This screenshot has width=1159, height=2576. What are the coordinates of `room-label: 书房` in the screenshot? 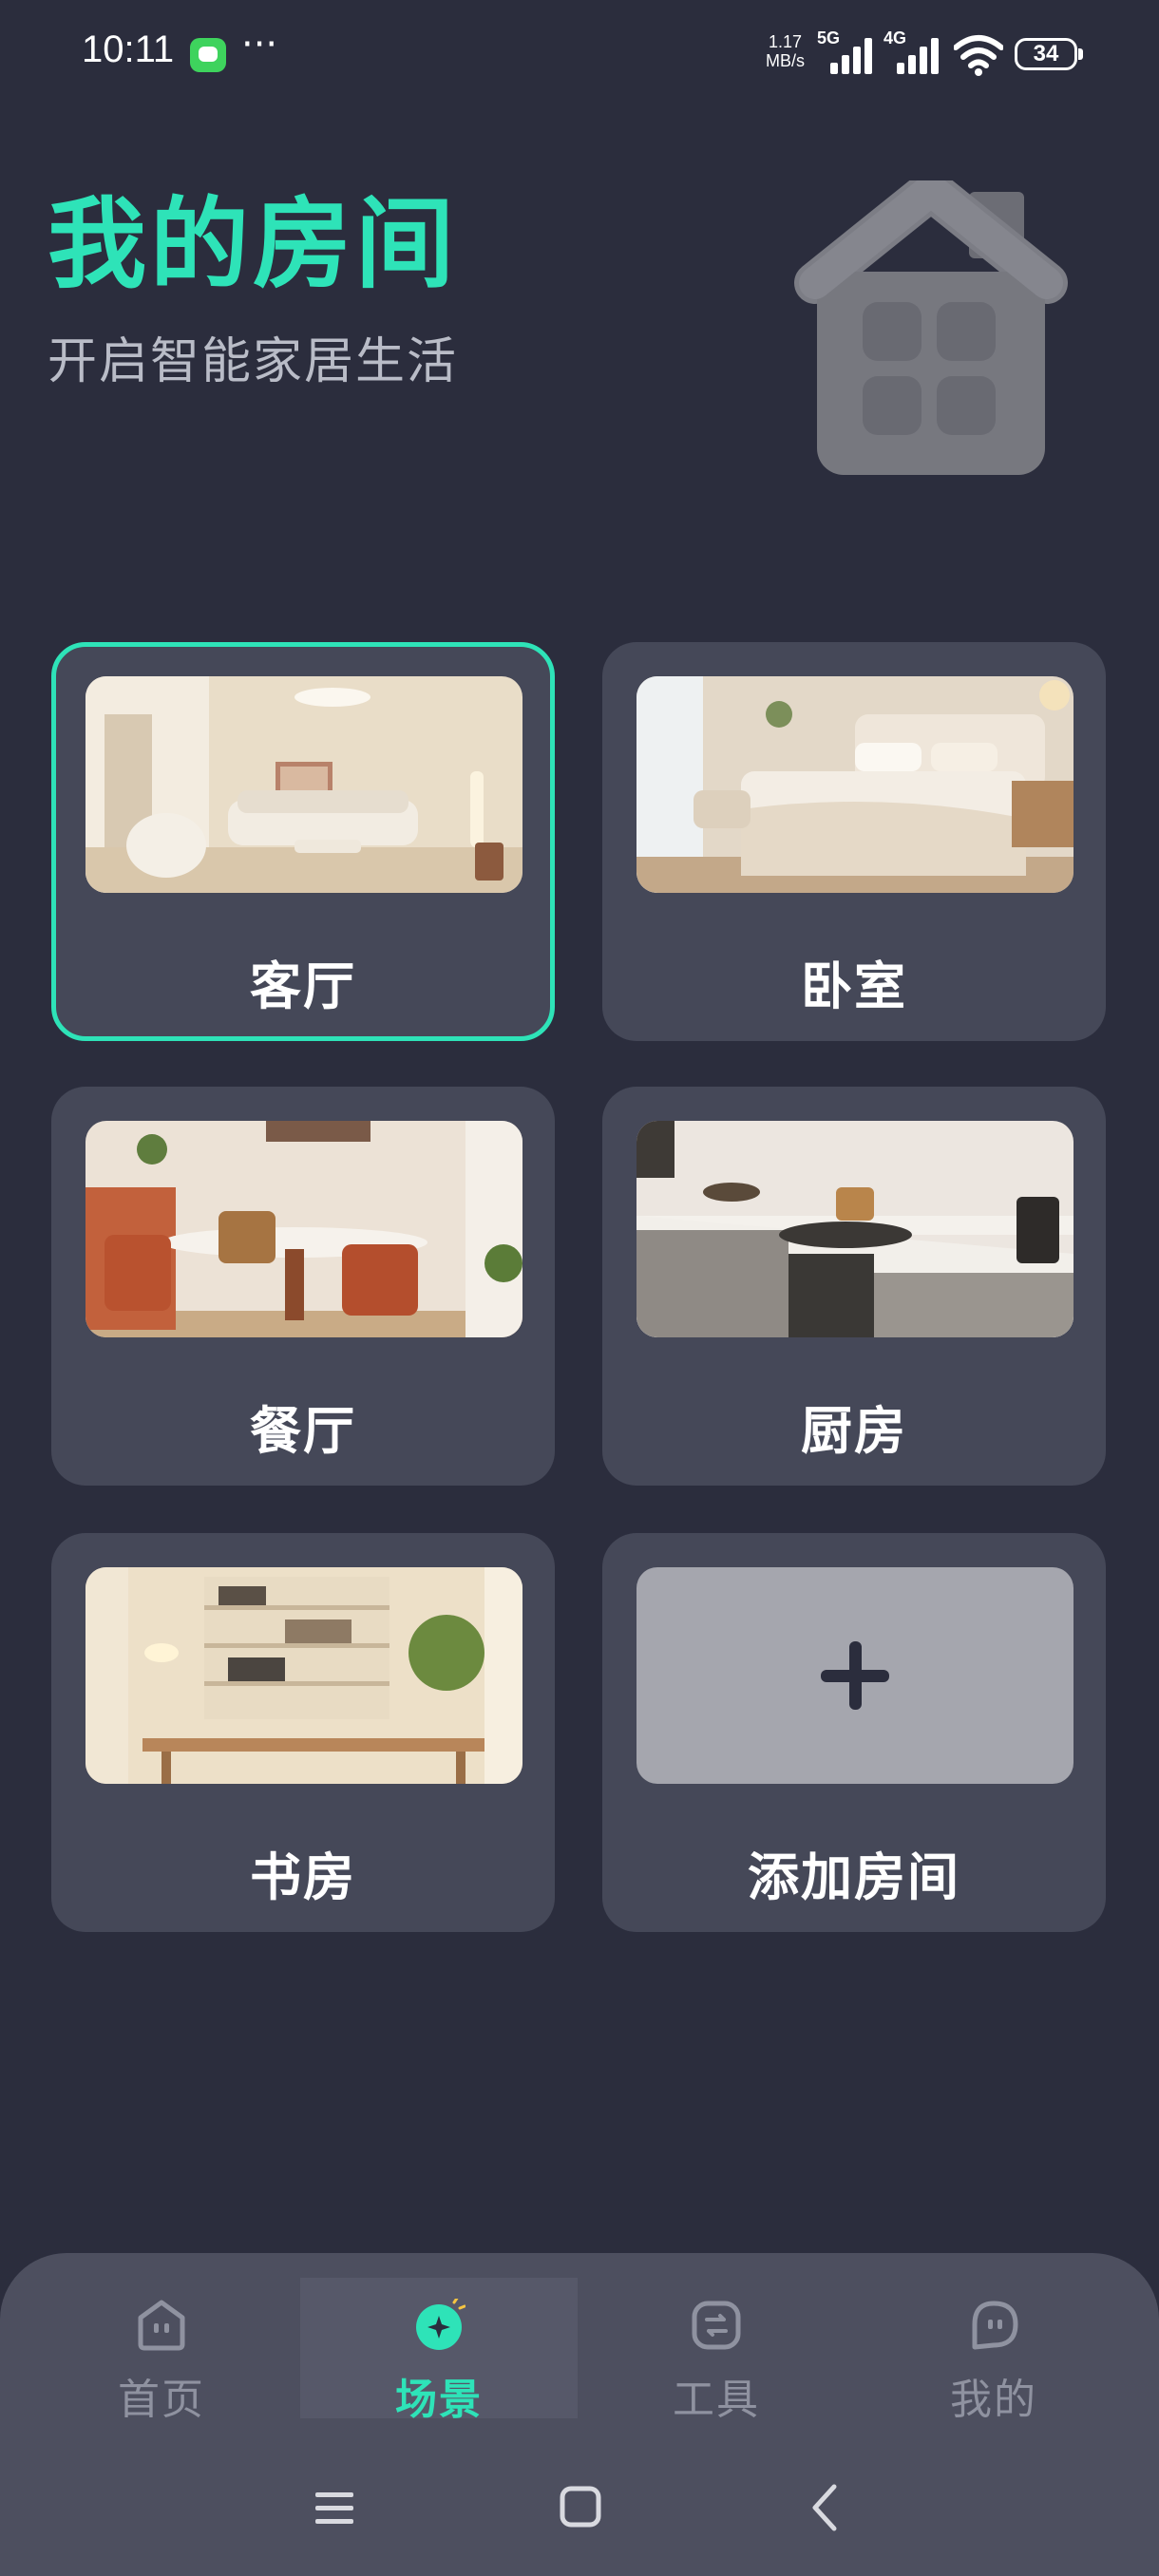 It's located at (303, 1877).